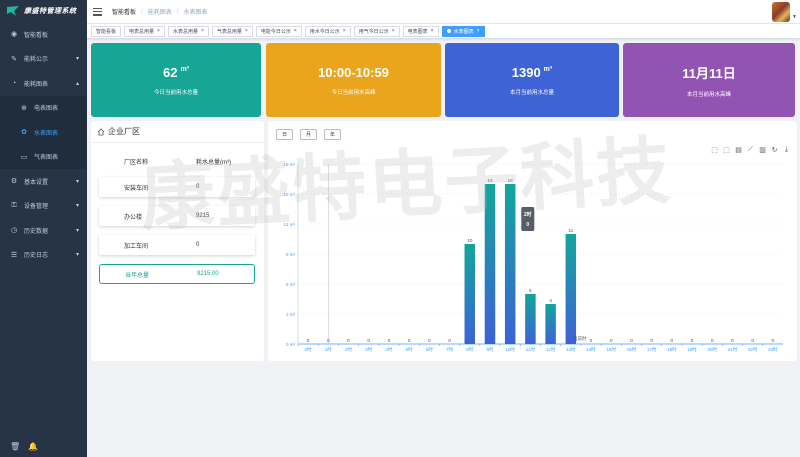 This screenshot has height=457, width=800. What do you see at coordinates (762, 149) in the screenshot?
I see `bar-icon: ▥` at bounding box center [762, 149].